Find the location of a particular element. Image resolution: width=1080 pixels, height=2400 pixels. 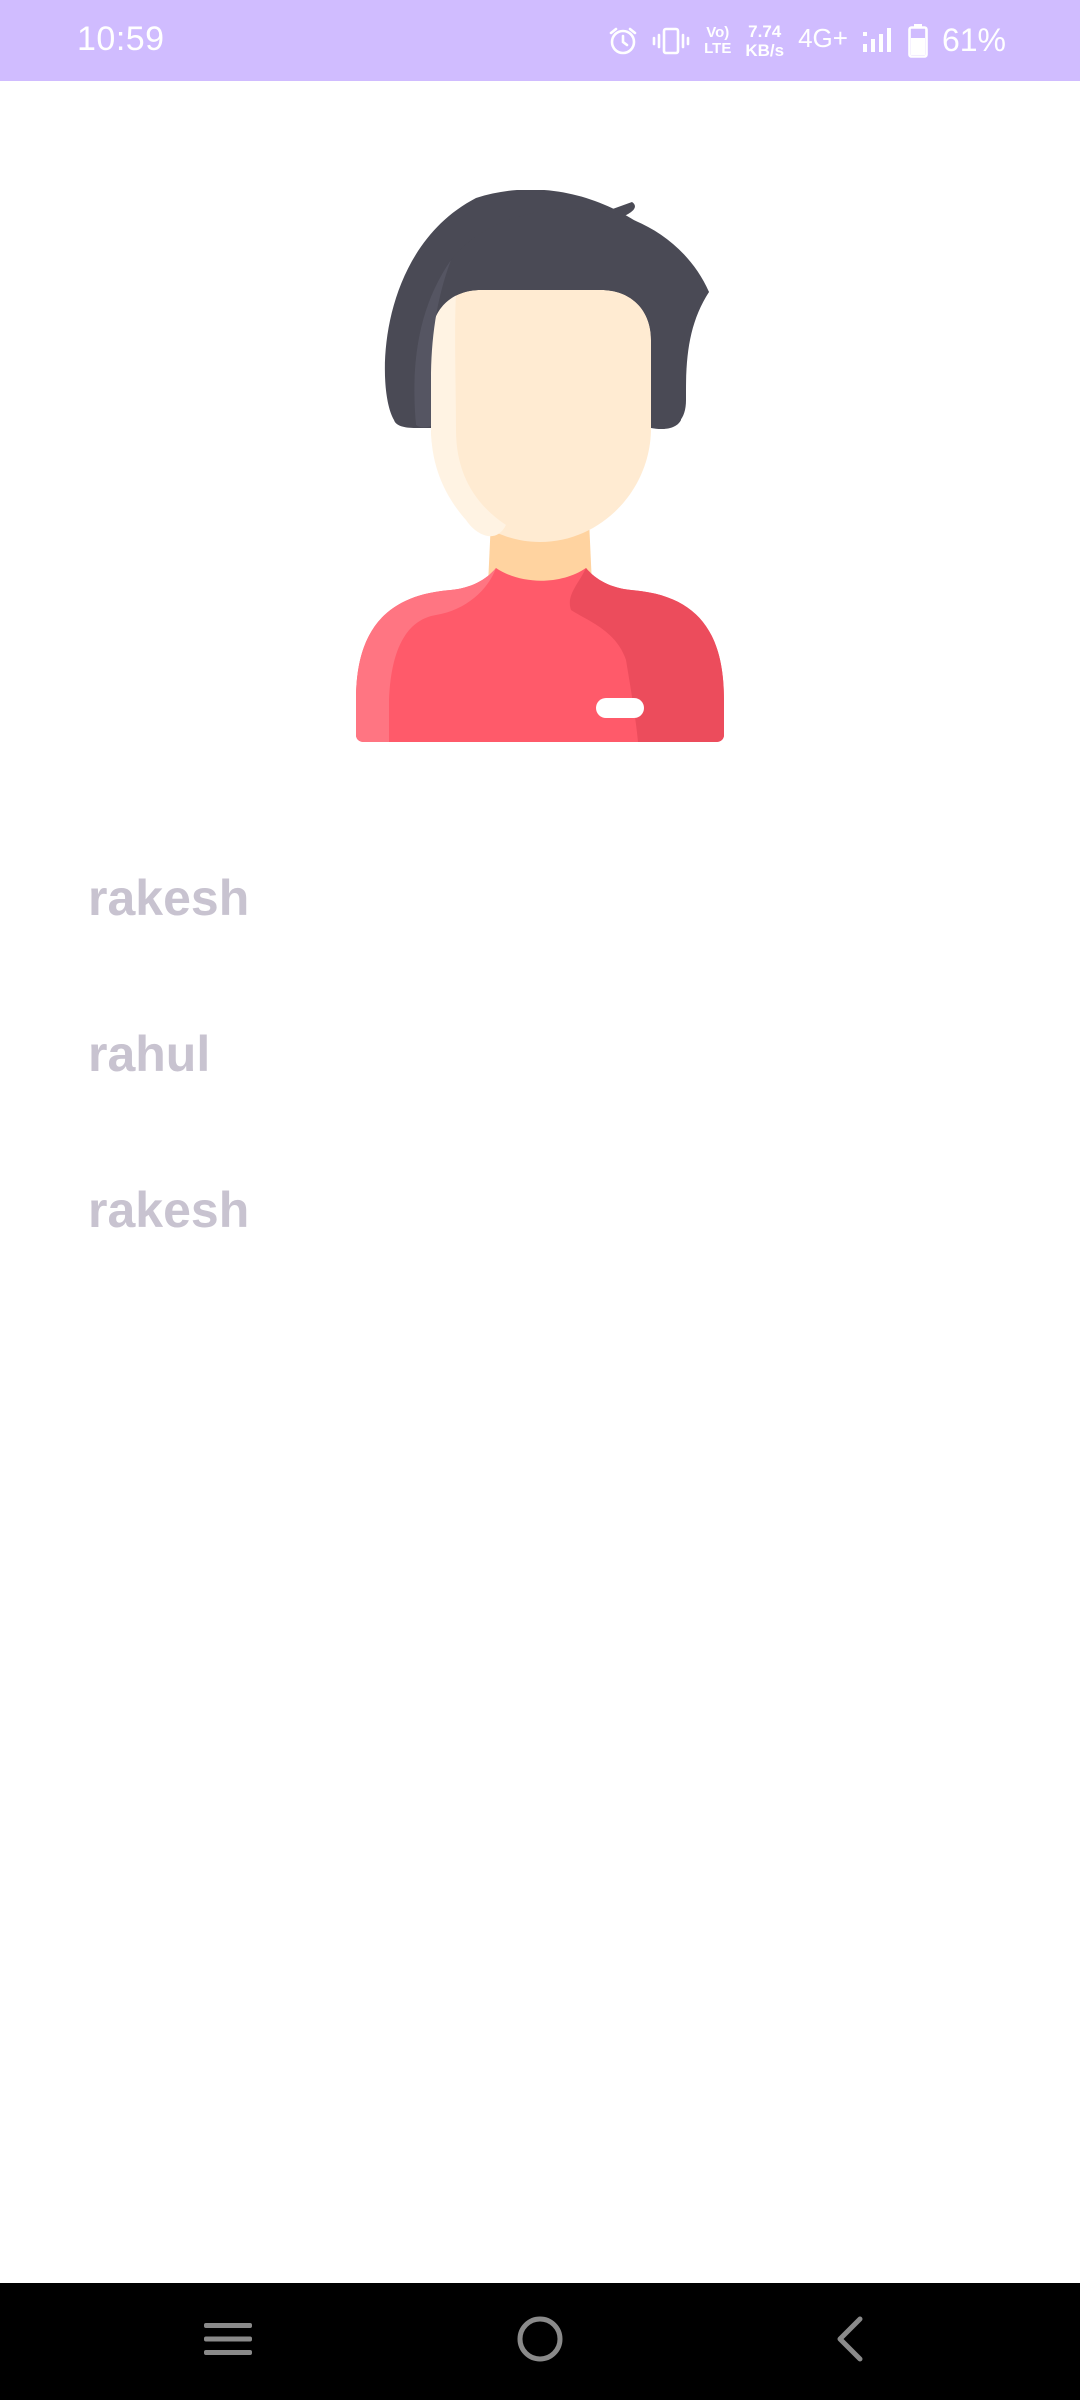

back-chevron-icon is located at coordinates (850, 2341).